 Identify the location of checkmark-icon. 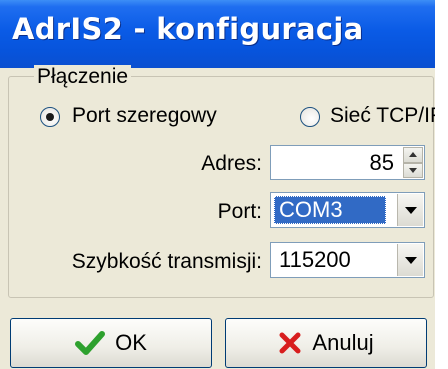
(90, 343).